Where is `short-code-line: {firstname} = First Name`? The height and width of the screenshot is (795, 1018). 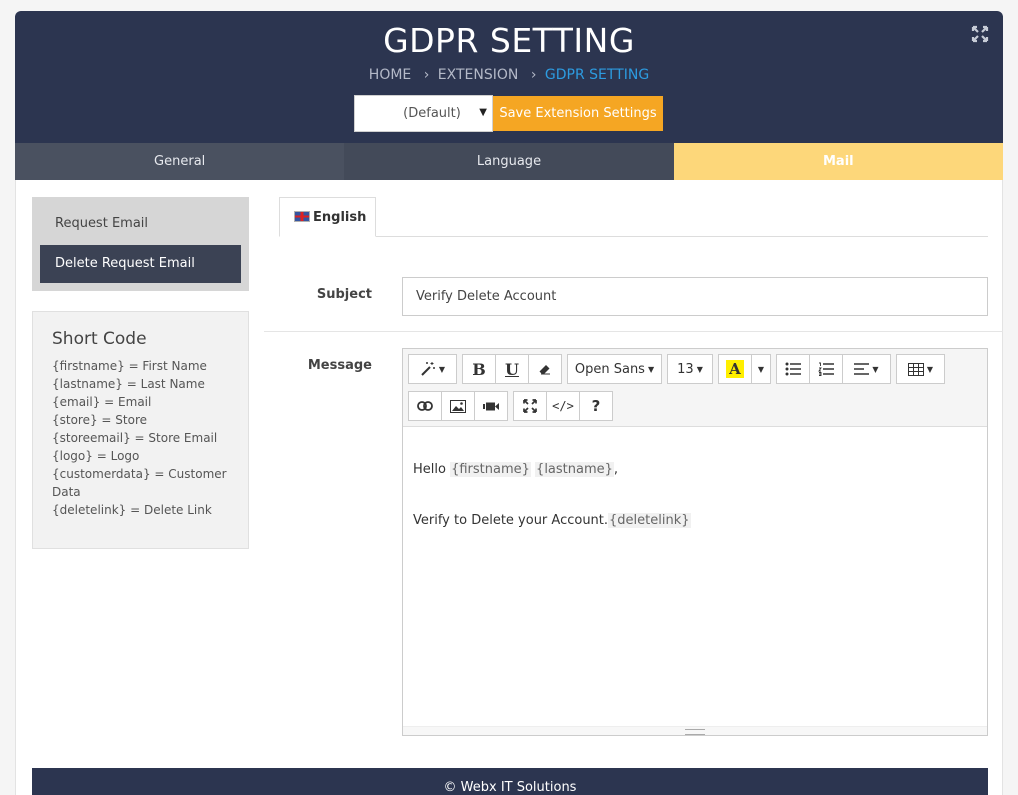
short-code-line: {firstname} = First Name is located at coordinates (129, 366).